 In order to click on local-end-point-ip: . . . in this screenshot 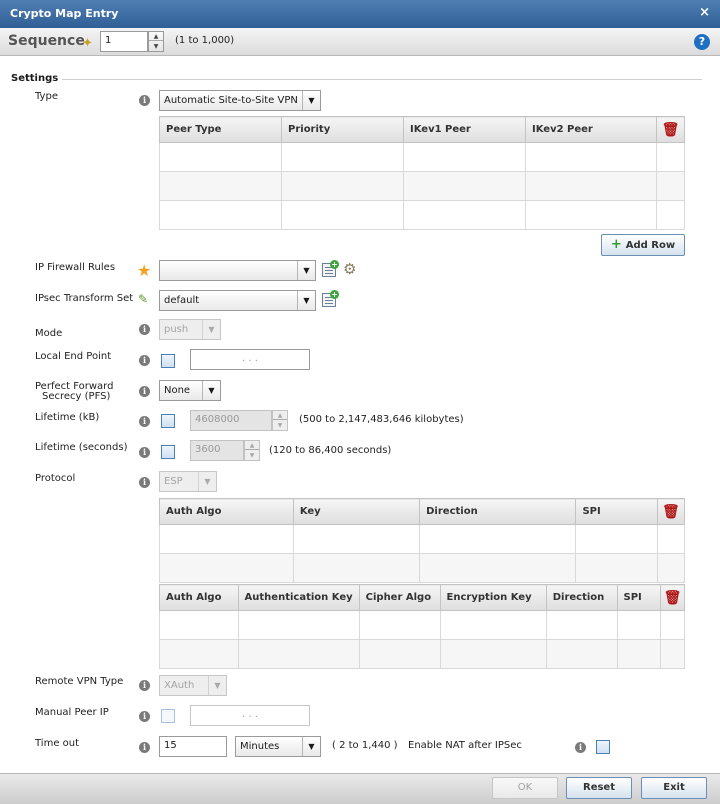, I will do `click(250, 359)`.